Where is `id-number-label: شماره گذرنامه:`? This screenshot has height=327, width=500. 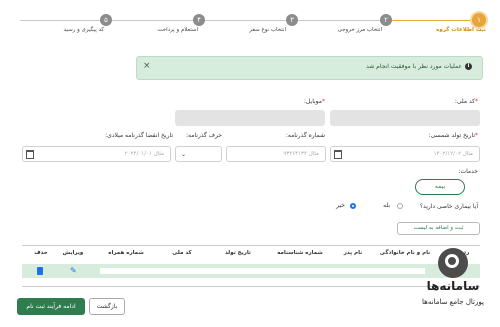
id-number-label: شماره گذرنامه: is located at coordinates (305, 135).